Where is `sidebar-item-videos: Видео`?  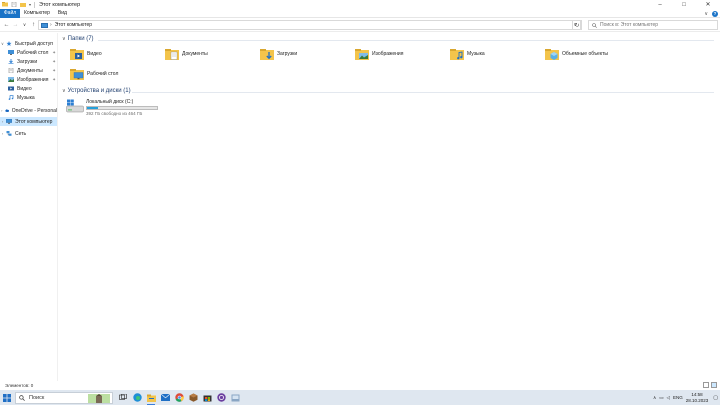 sidebar-item-videos: Видео is located at coordinates (28, 88).